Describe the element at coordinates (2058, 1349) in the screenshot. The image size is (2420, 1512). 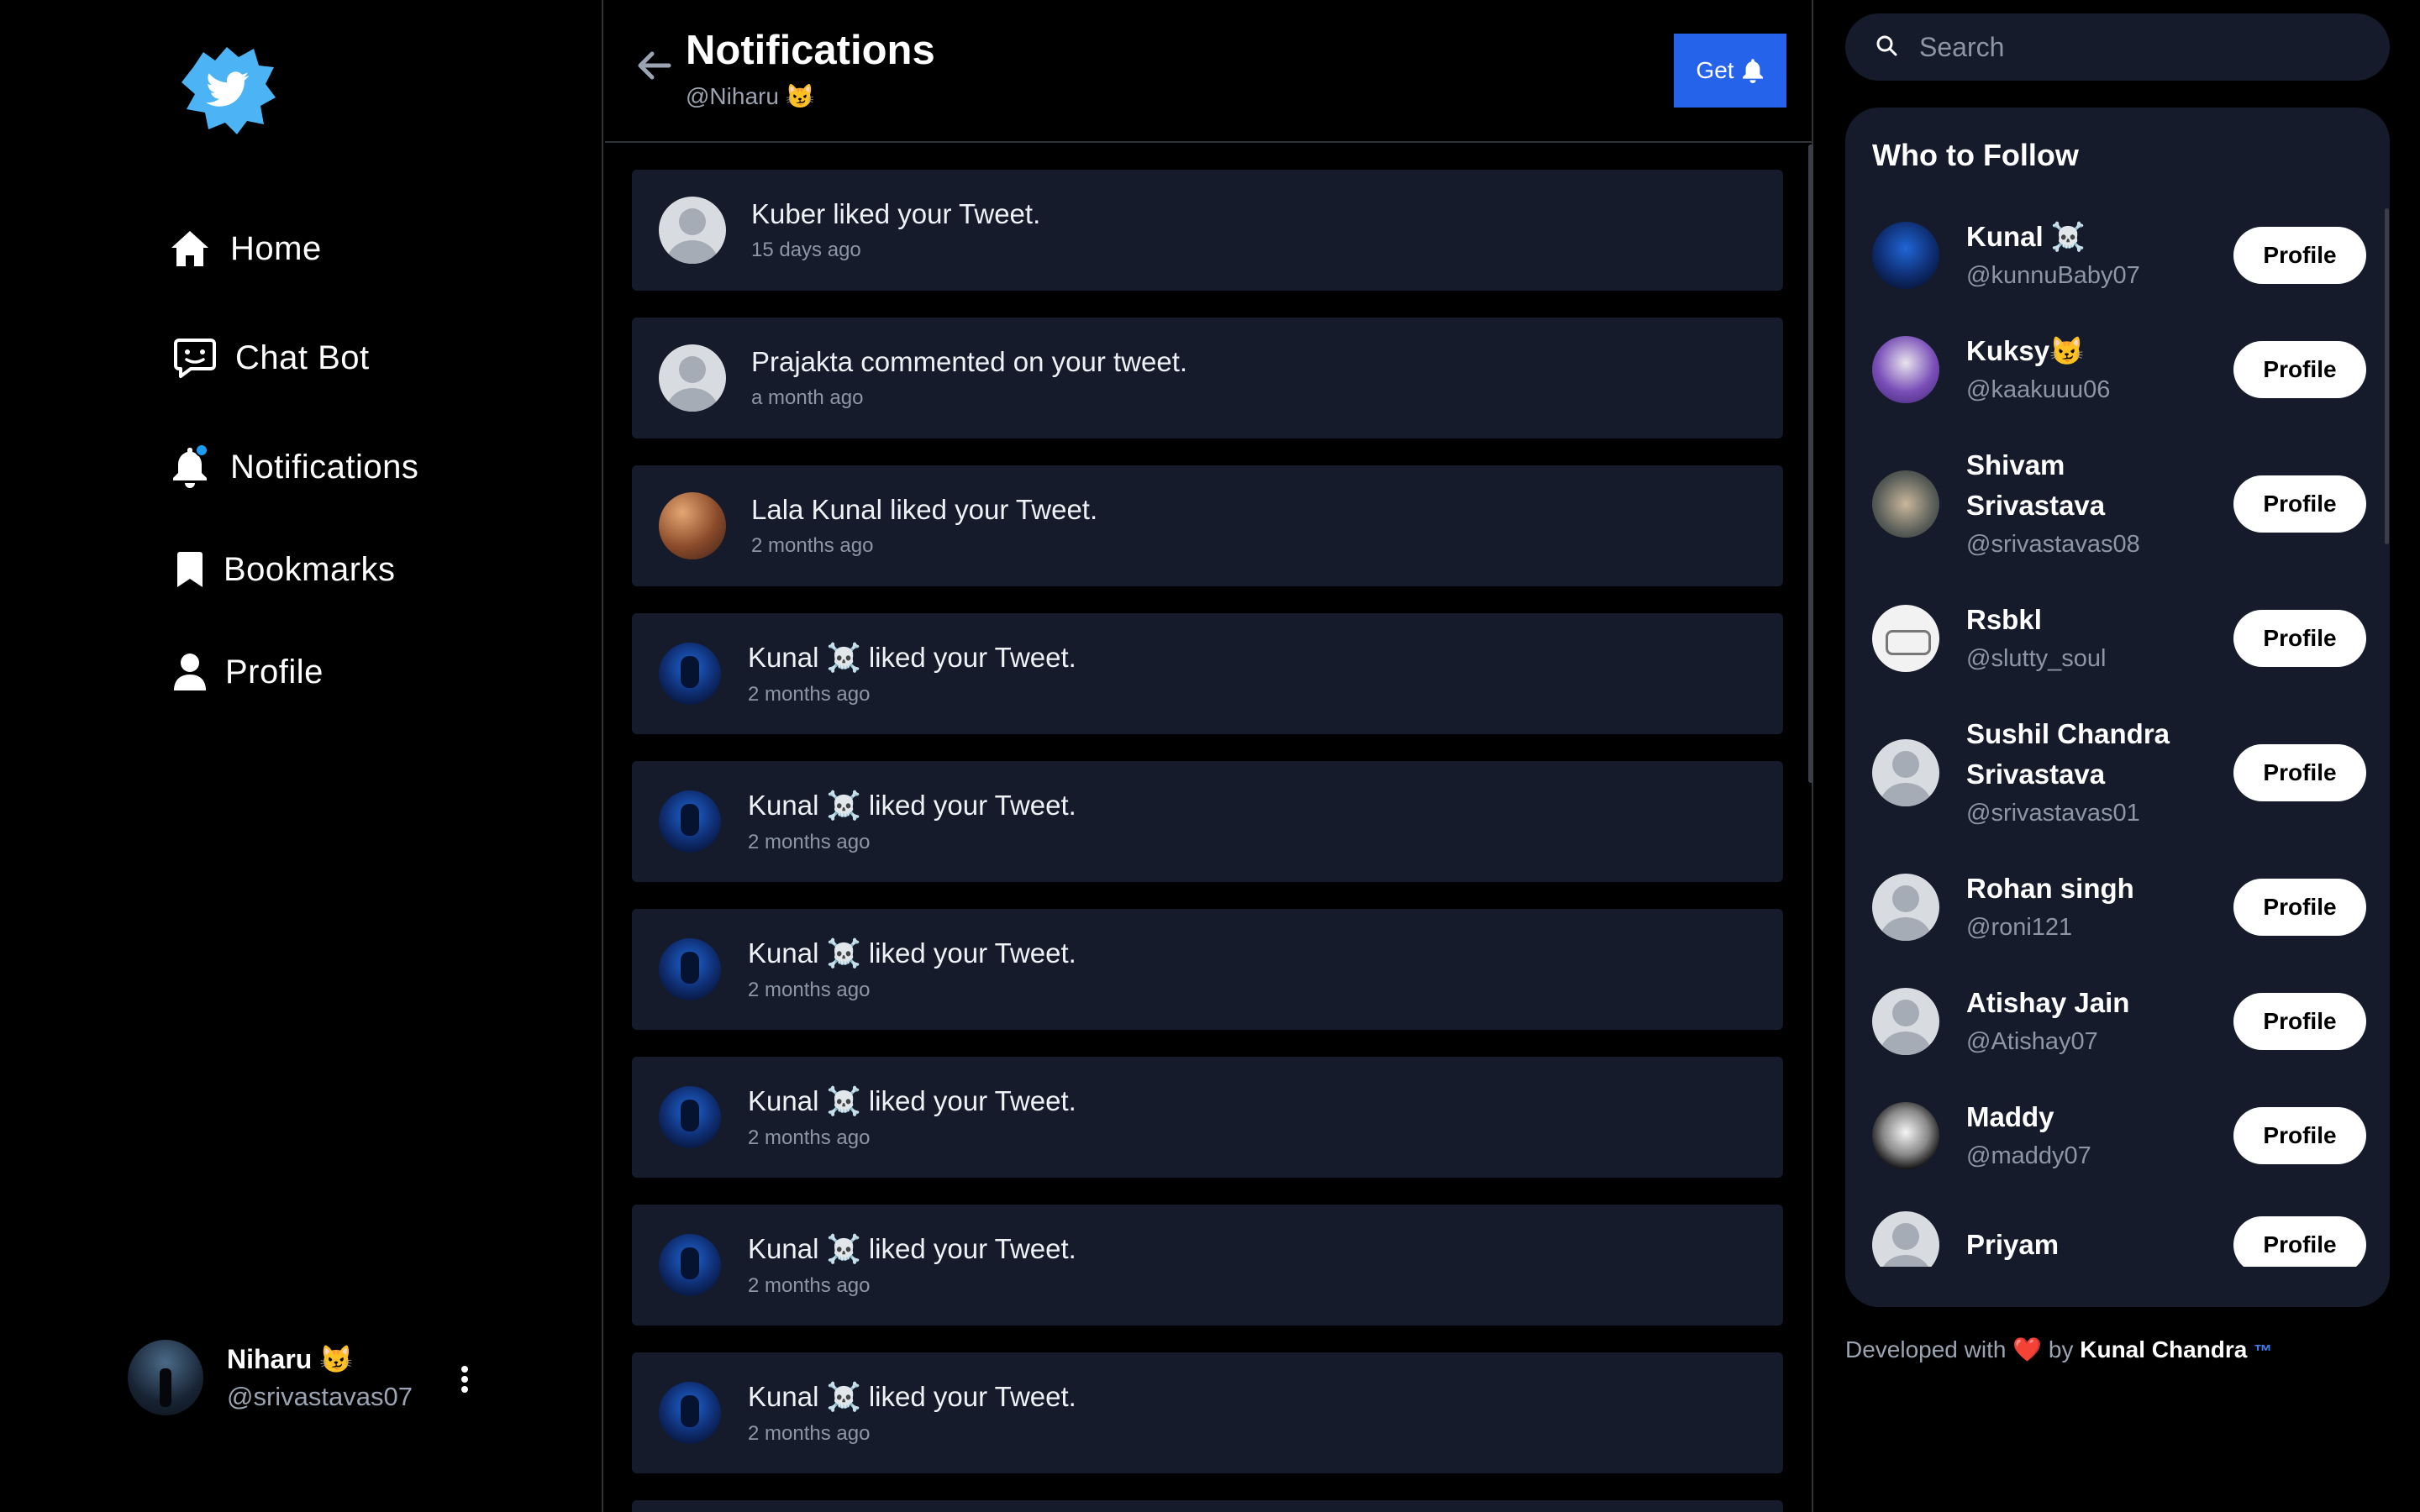
I see `footer: Developed with ❤️ by Kunal Chandra ™` at that location.